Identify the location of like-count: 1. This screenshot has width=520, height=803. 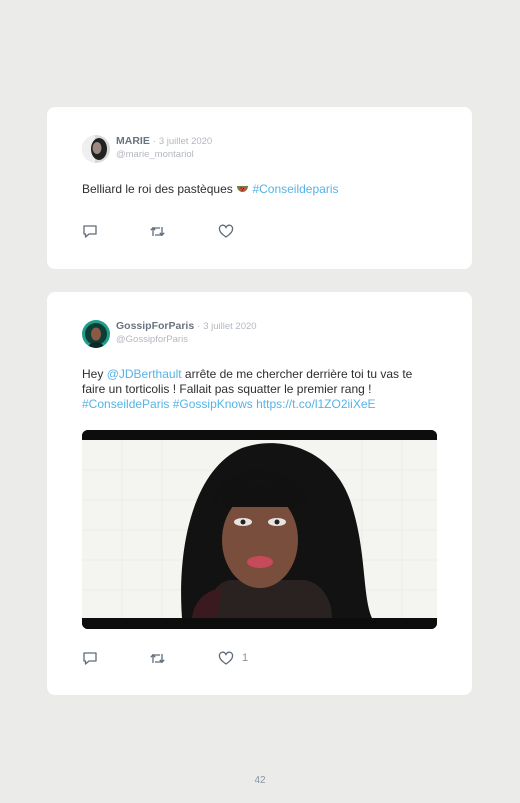
(245, 658).